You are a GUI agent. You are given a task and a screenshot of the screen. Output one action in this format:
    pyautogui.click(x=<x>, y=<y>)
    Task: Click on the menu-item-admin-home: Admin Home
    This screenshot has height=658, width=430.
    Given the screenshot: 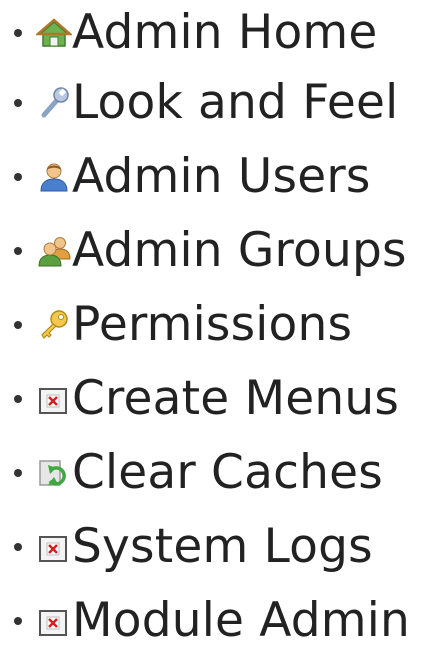 What is the action you would take?
    pyautogui.click(x=215, y=33)
    